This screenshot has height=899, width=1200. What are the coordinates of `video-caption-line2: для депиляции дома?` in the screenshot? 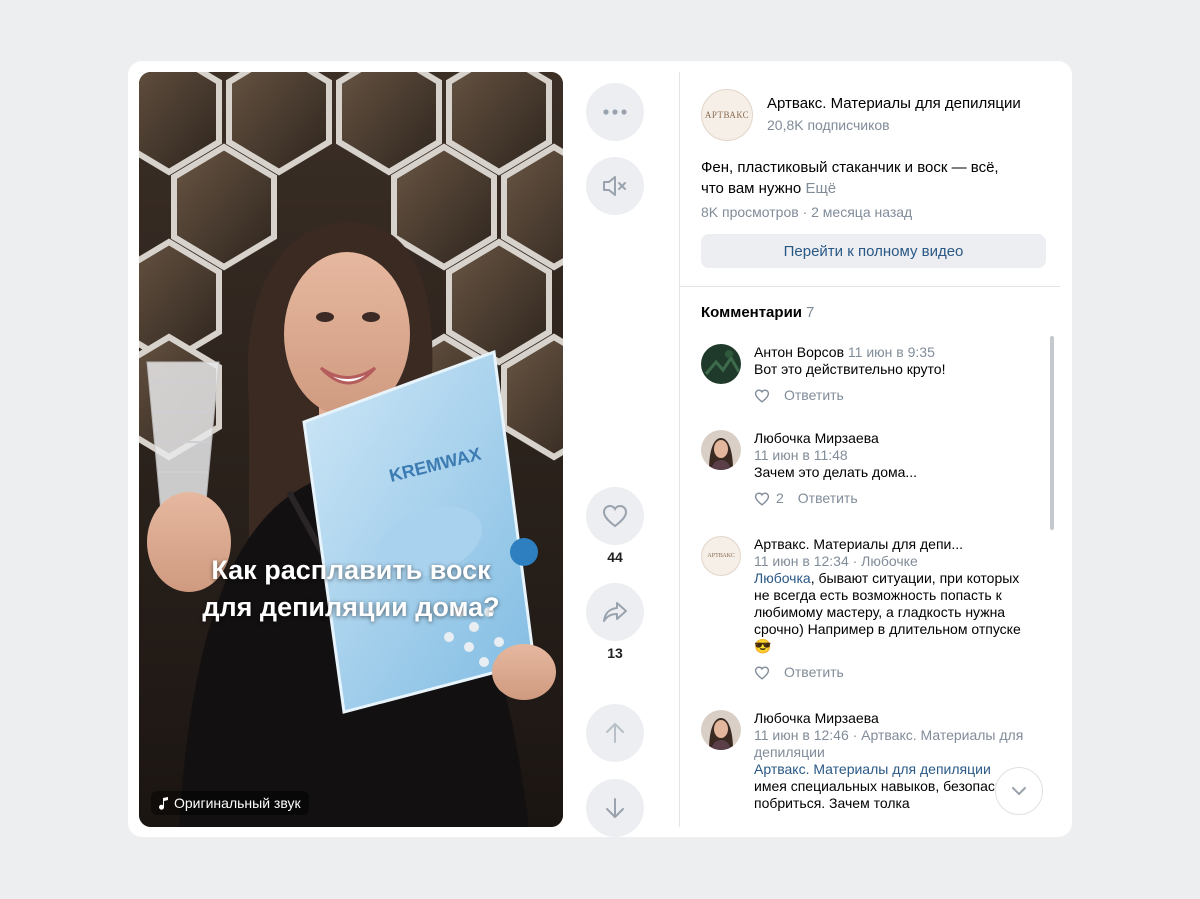 It's located at (351, 607).